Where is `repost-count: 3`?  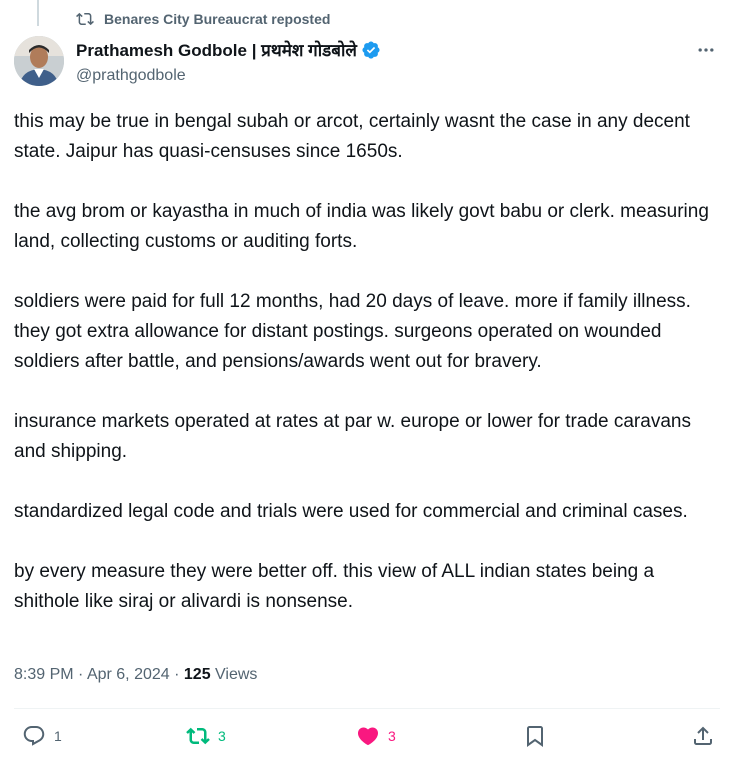 repost-count: 3 is located at coordinates (222, 736).